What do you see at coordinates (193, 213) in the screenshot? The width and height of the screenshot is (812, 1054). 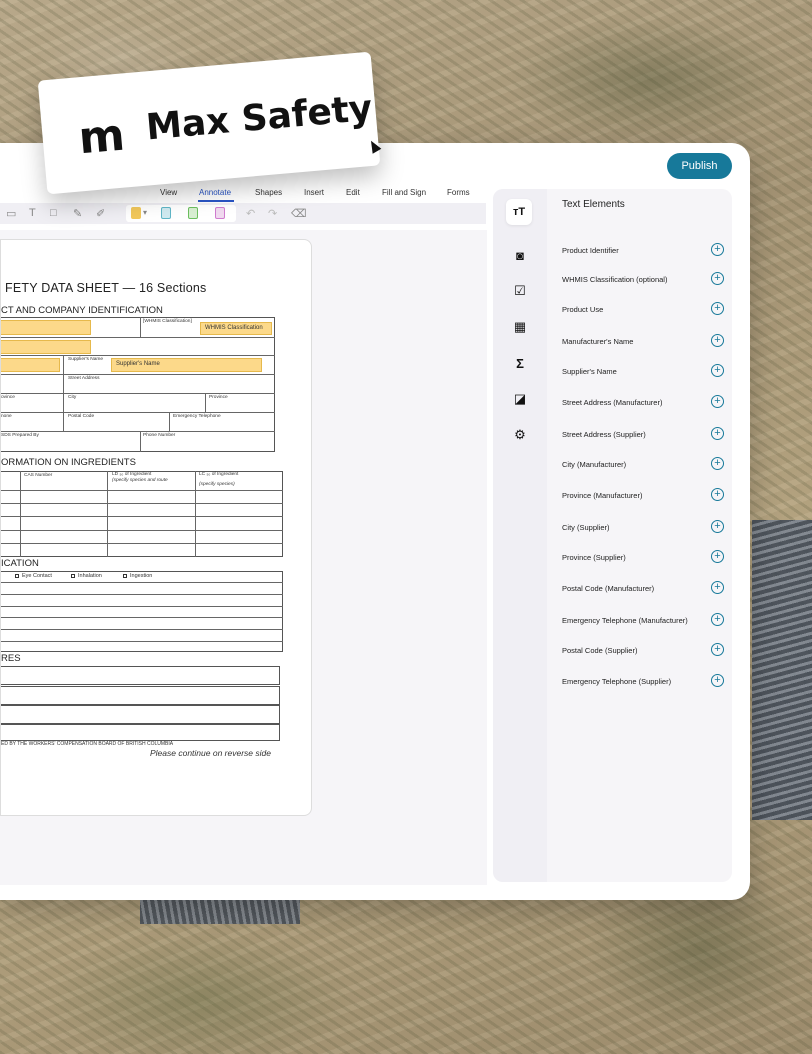 I see `highlight-green-swatch` at bounding box center [193, 213].